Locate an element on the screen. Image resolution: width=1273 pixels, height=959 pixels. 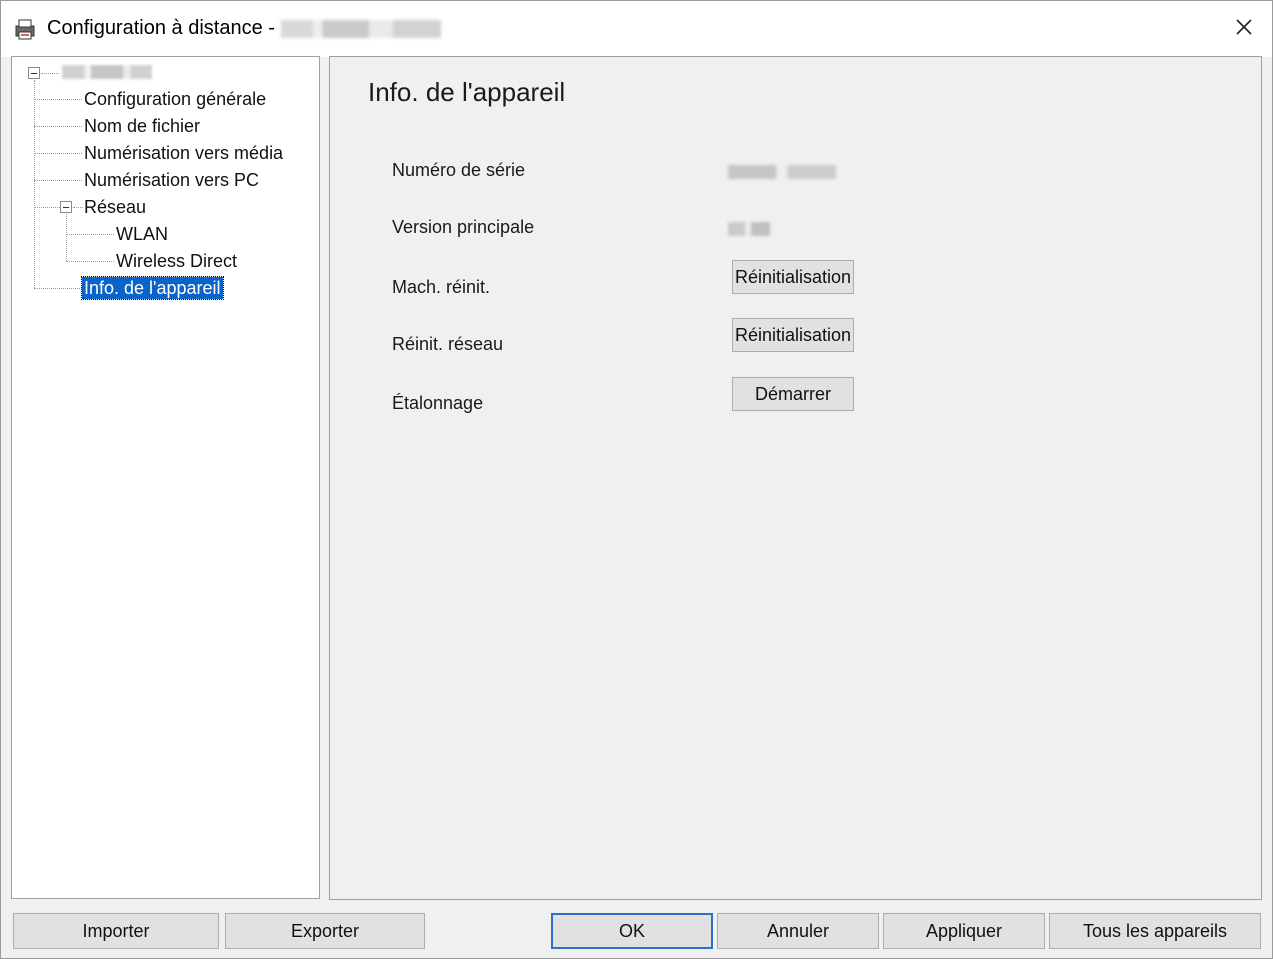
tree-item-file-name: Nom de fichier is located at coordinates (142, 126).